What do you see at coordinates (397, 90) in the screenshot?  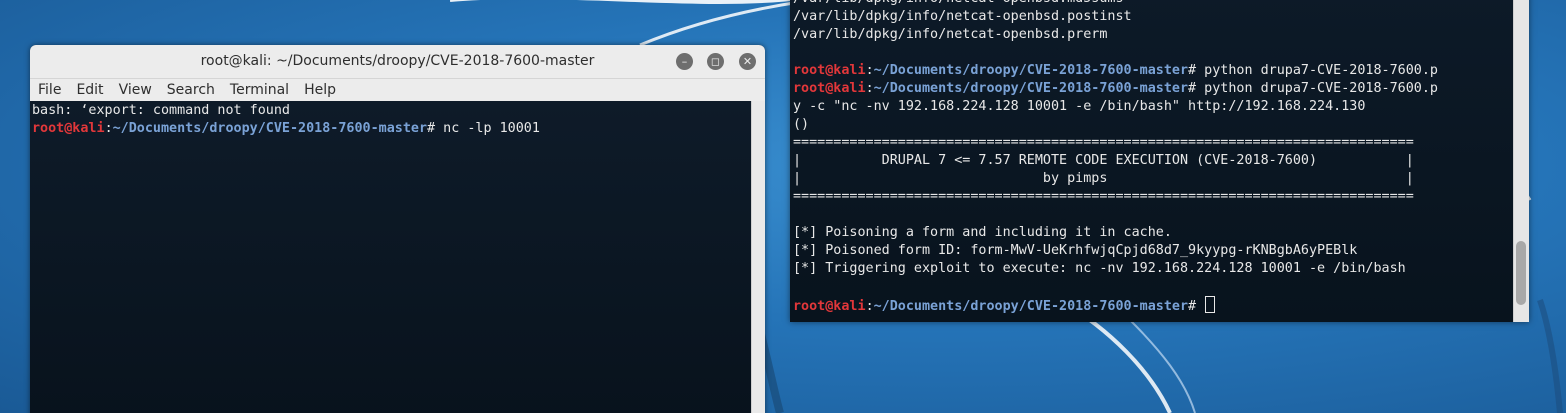 I see `menu-bar: File Edit View Search Terminal Help` at bounding box center [397, 90].